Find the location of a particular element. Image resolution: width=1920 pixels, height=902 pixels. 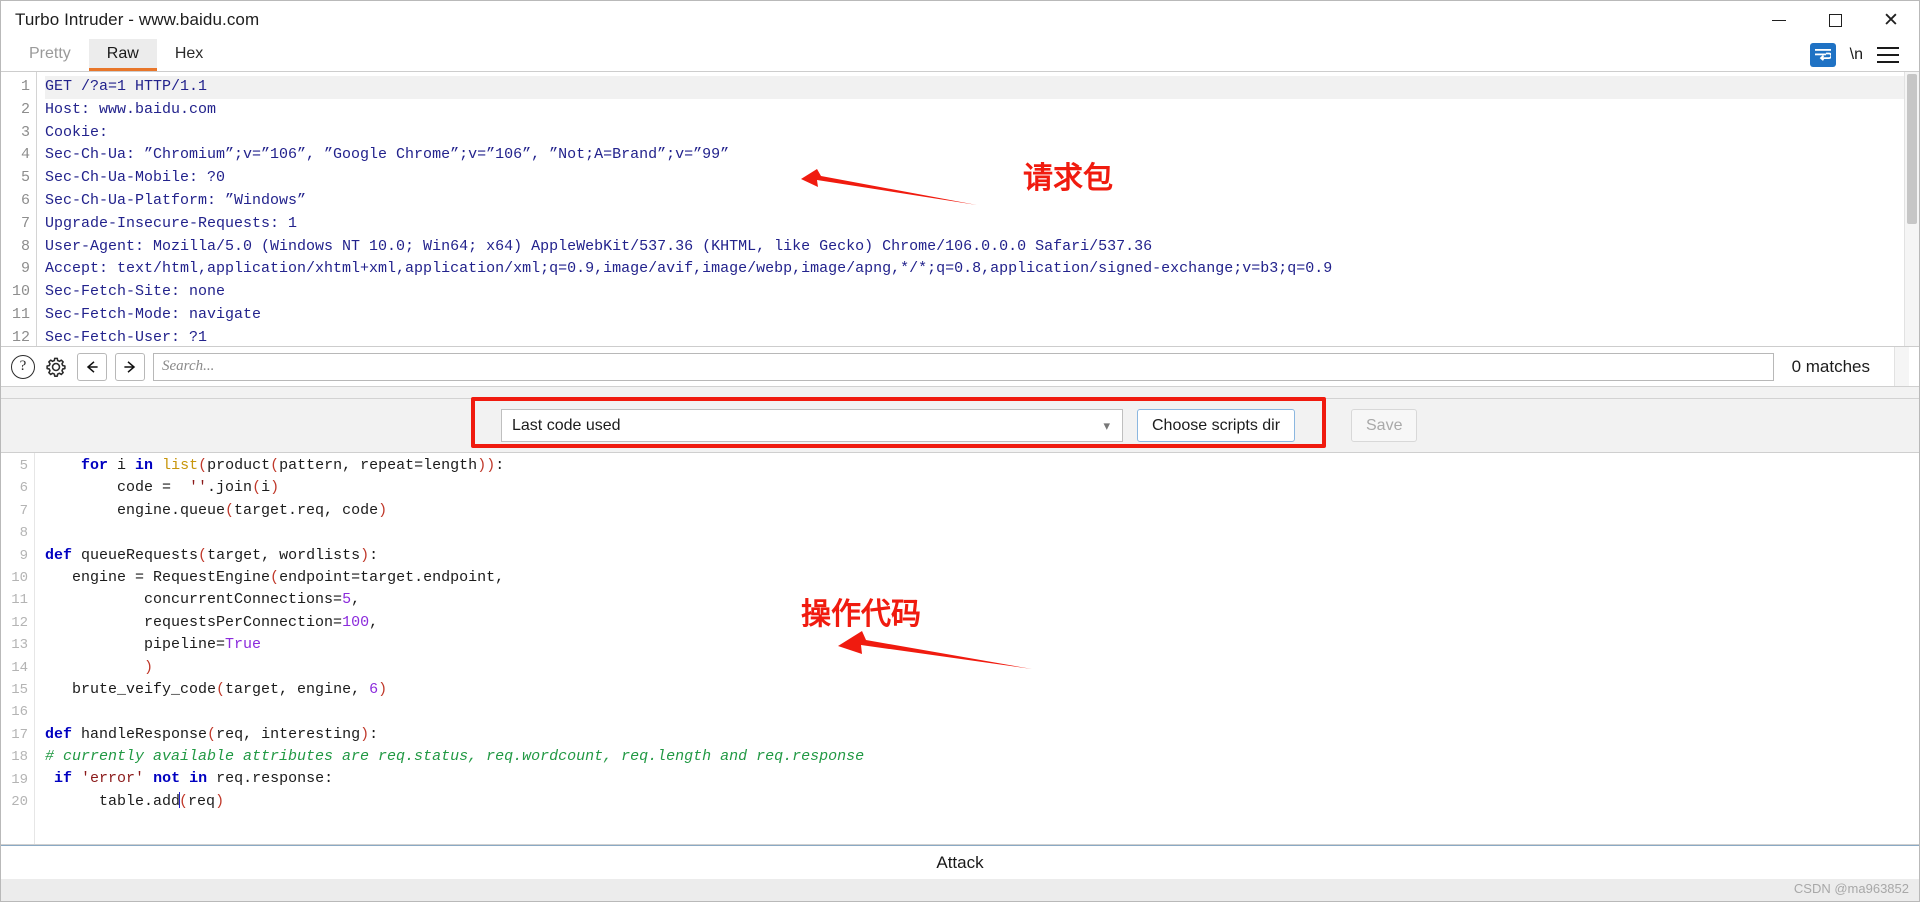

status-strip: CSDN @ma963852 is located at coordinates (960, 890).